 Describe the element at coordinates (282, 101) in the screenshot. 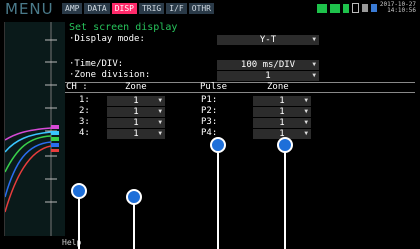

I see `p1-zone-select: 1 ▼` at that location.